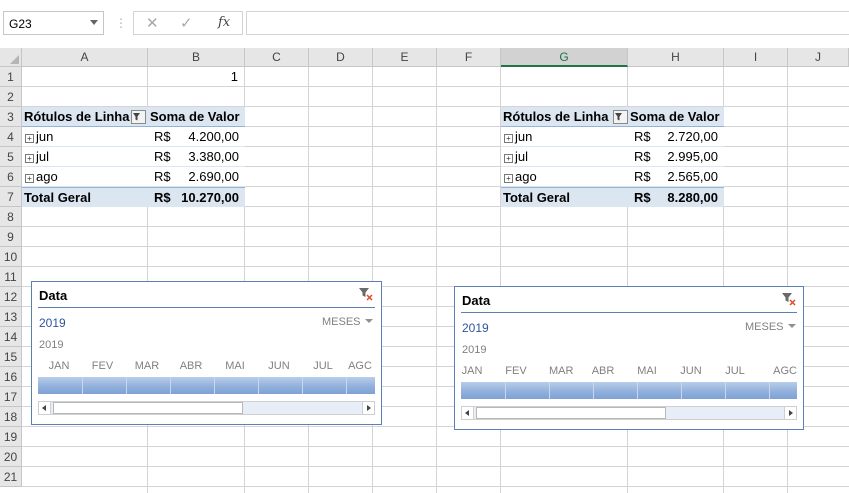 Image resolution: width=849 pixels, height=493 pixels. What do you see at coordinates (692, 176) in the screenshot?
I see `value-text: 2.565,00` at bounding box center [692, 176].